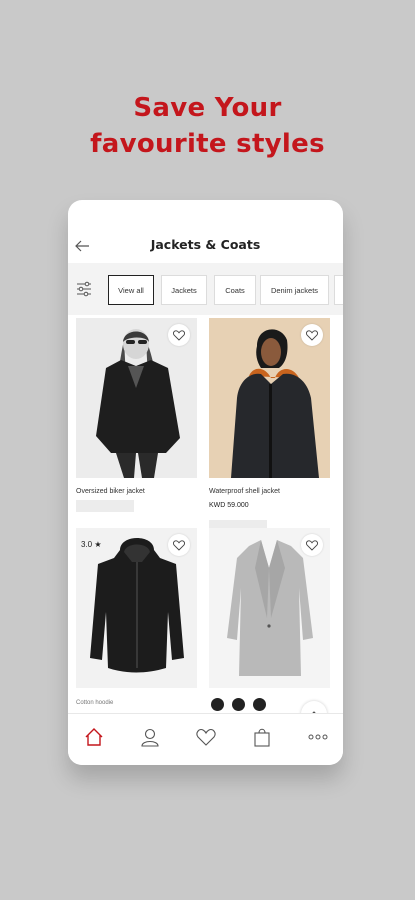 The width and height of the screenshot is (415, 900). Describe the element at coordinates (110, 491) in the screenshot. I see `product-name: Oversized biker jacket` at that location.